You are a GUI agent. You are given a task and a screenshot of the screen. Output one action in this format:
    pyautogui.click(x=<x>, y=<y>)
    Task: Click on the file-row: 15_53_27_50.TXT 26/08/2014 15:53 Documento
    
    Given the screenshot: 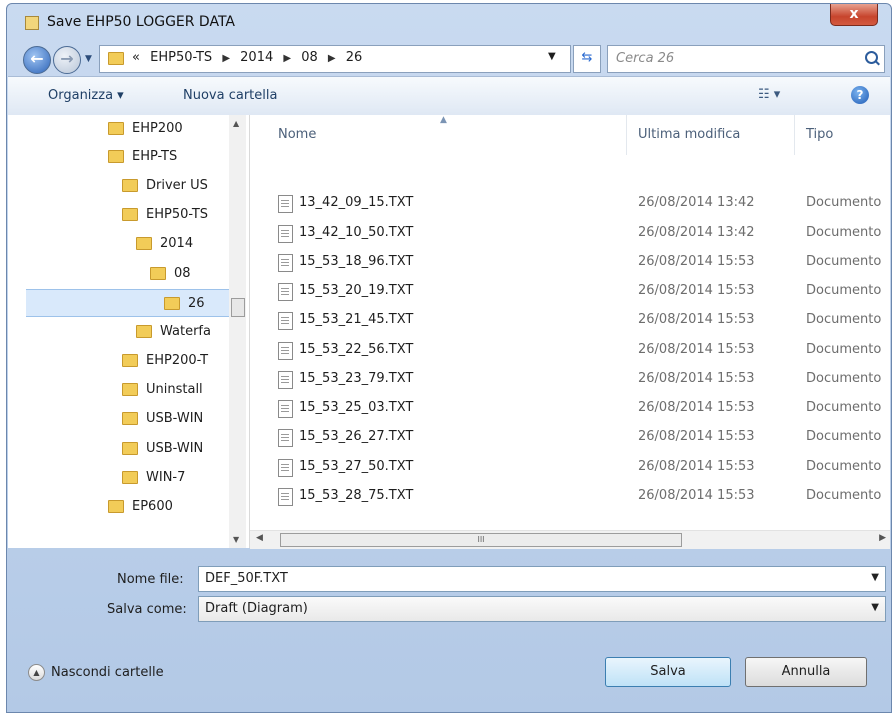 What is the action you would take?
    pyautogui.click(x=570, y=467)
    